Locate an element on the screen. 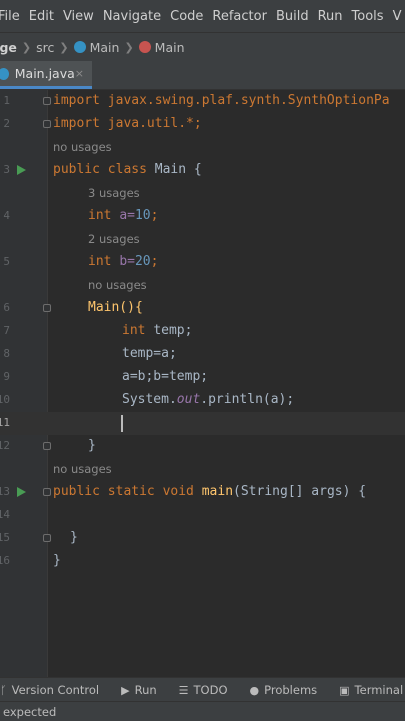 The image size is (405, 721). line-number: 2 is located at coordinates (6, 123).